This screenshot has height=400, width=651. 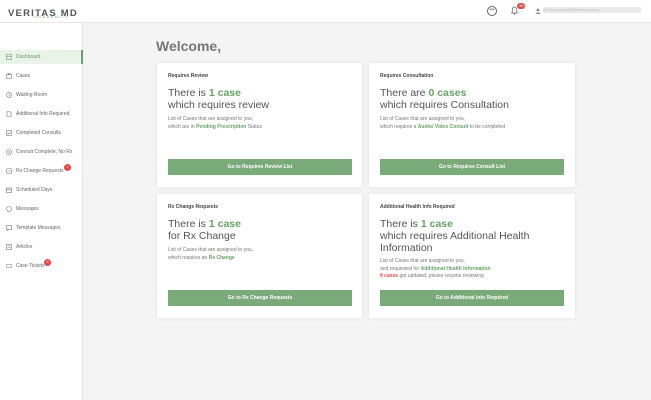 I want to click on sidebar-item-case-tickets: Case Tickets, so click(x=41, y=266).